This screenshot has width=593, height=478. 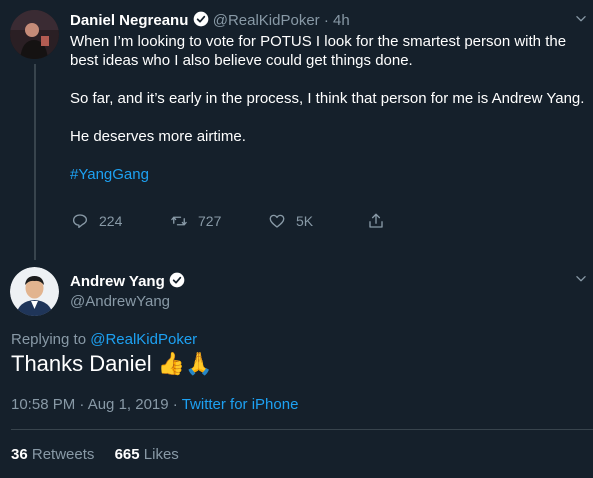 What do you see at coordinates (179, 221) in the screenshot?
I see `retweet-icon` at bounding box center [179, 221].